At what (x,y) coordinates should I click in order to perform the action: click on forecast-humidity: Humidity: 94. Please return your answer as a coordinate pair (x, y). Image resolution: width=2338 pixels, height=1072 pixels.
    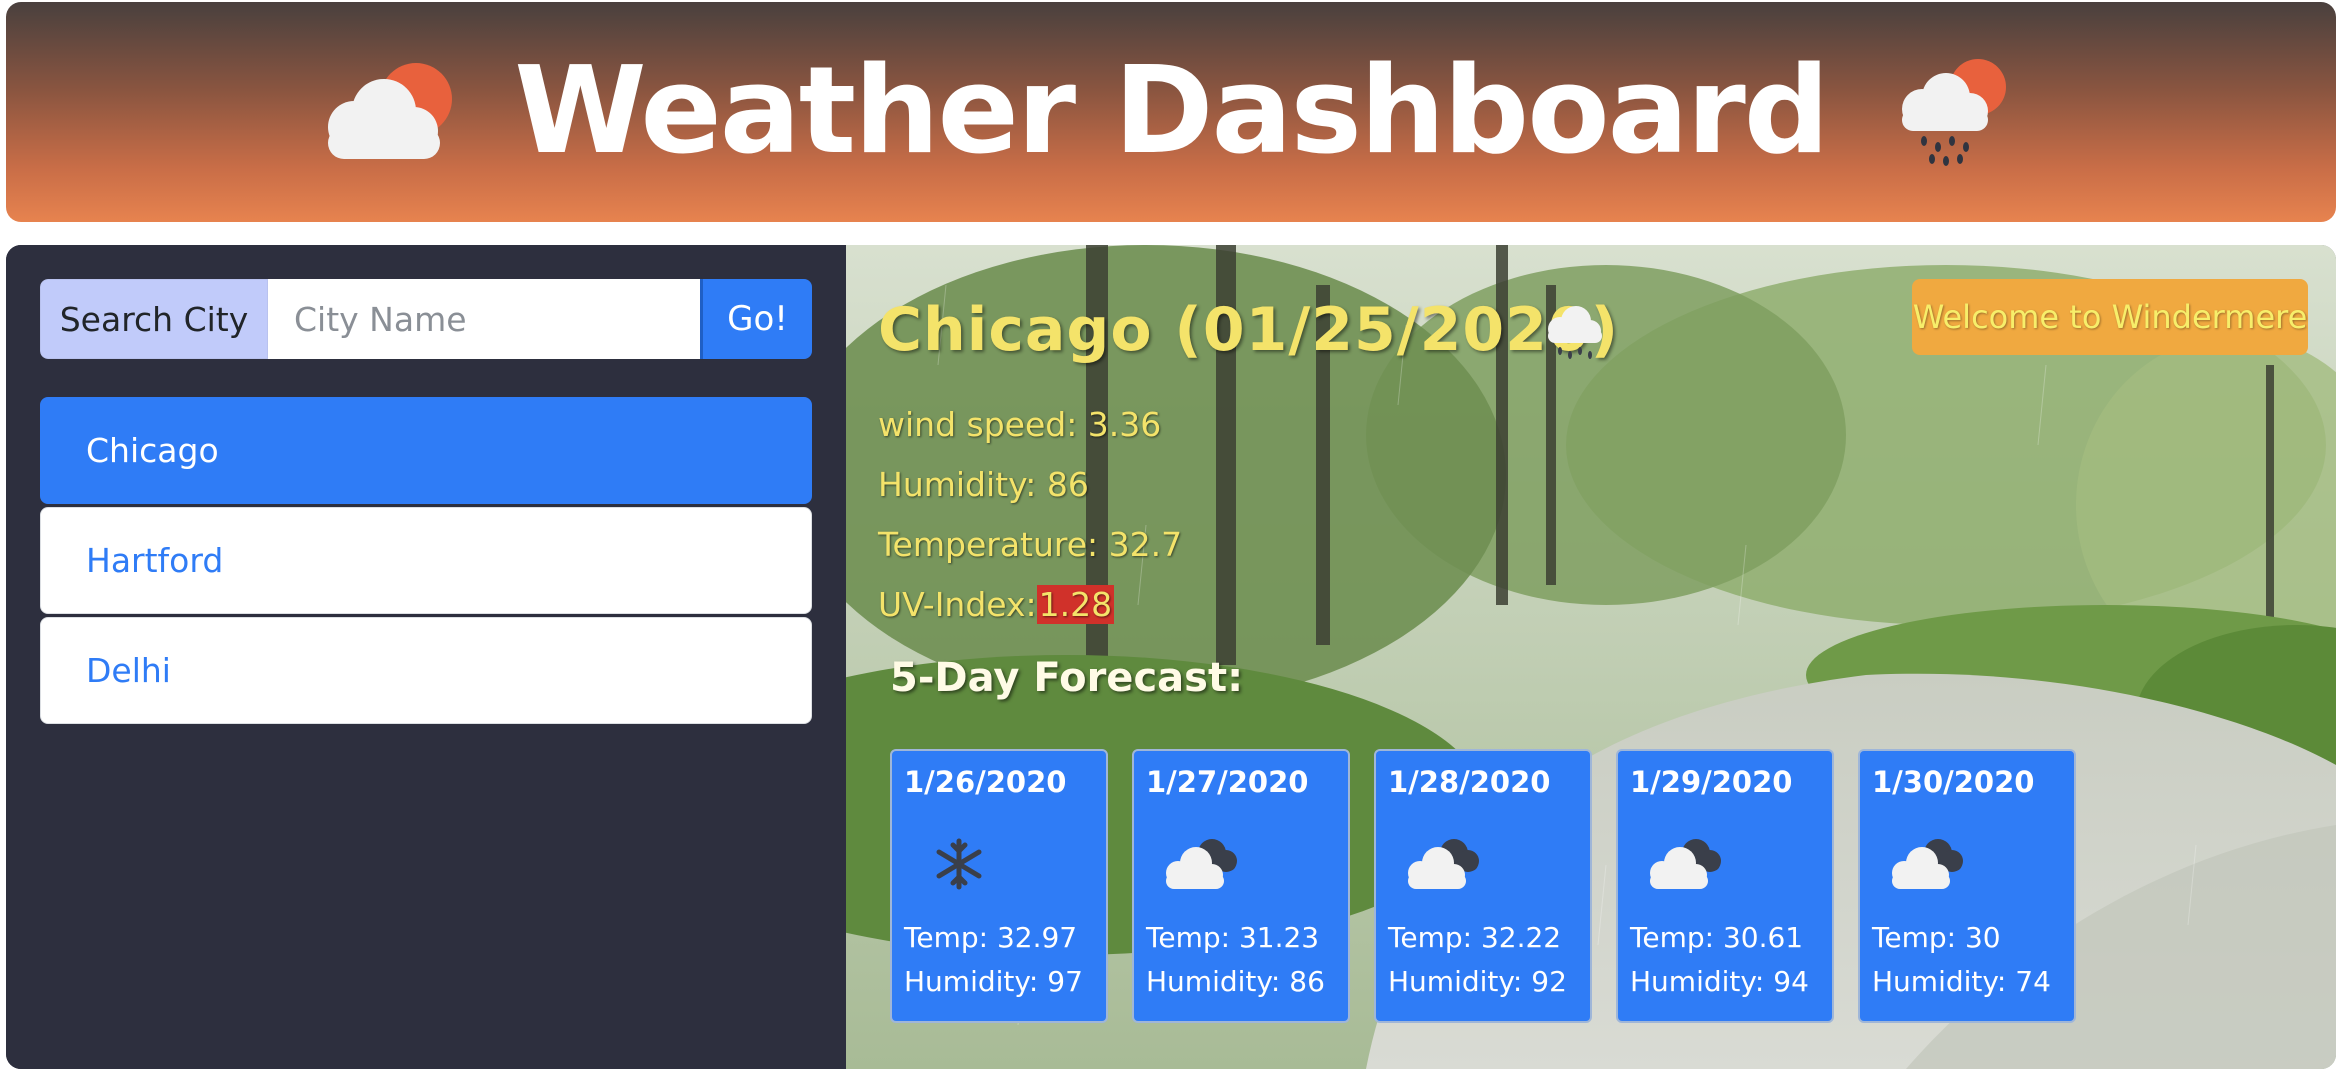
    Looking at the image, I should click on (1719, 981).